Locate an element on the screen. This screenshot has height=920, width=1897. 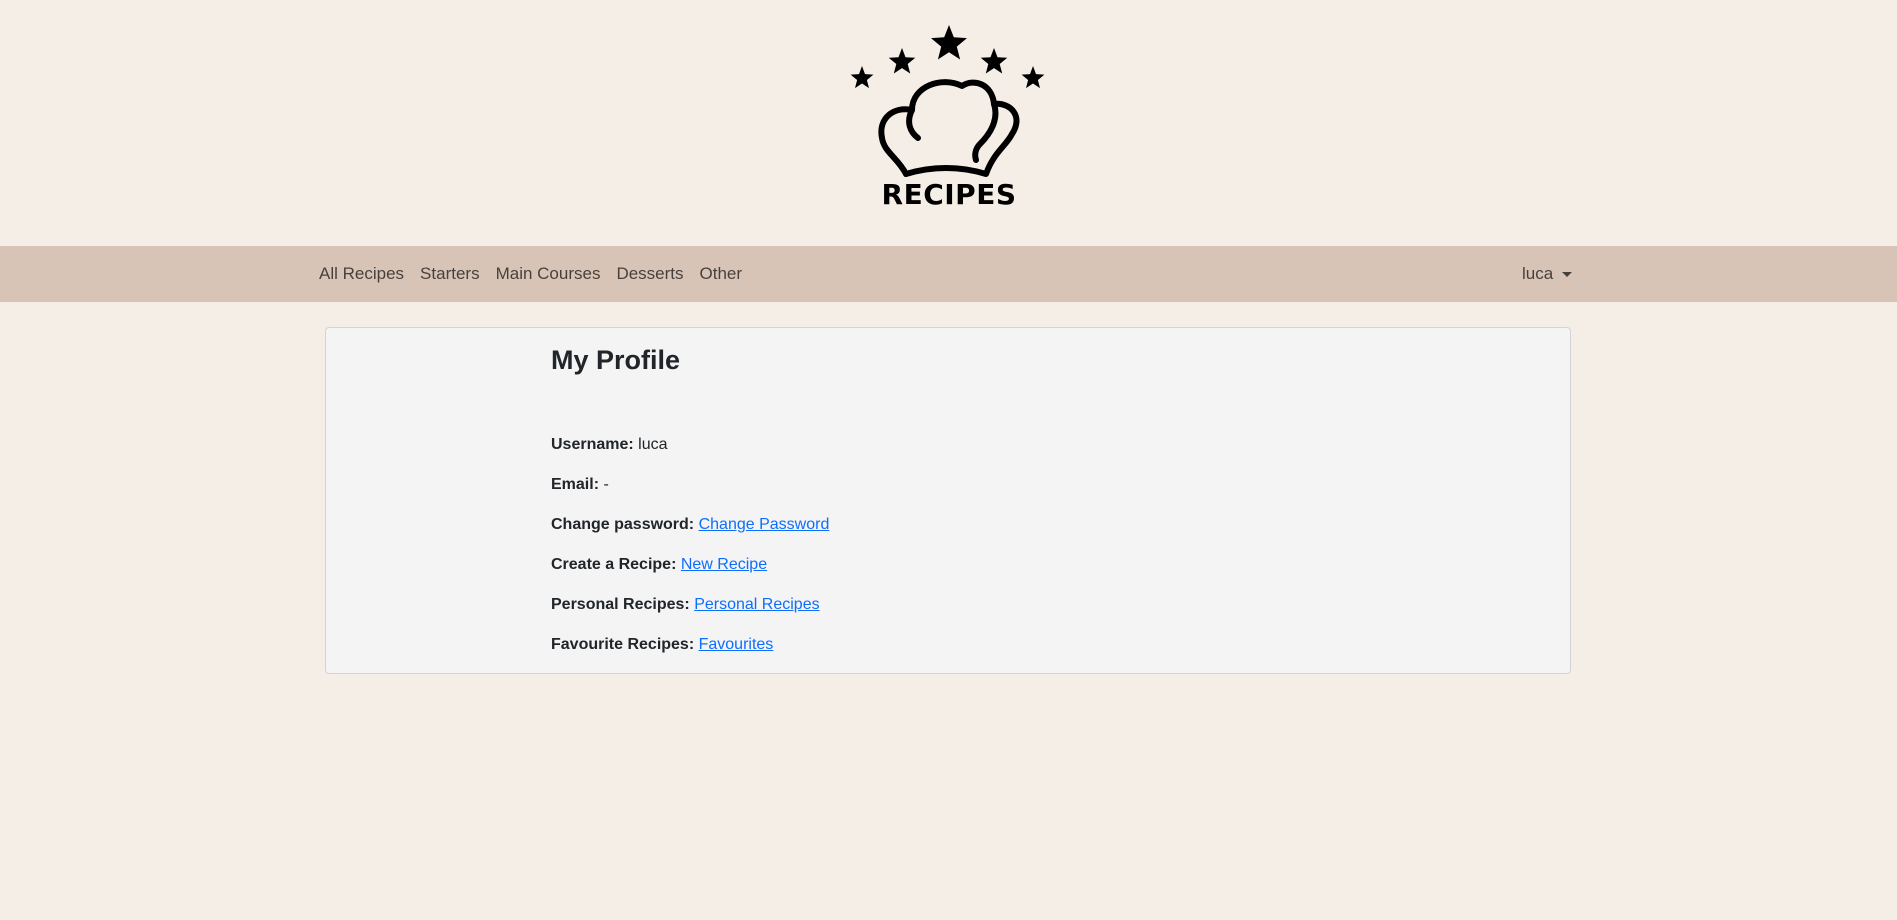
nav-link-desserts: Desserts is located at coordinates (649, 274).